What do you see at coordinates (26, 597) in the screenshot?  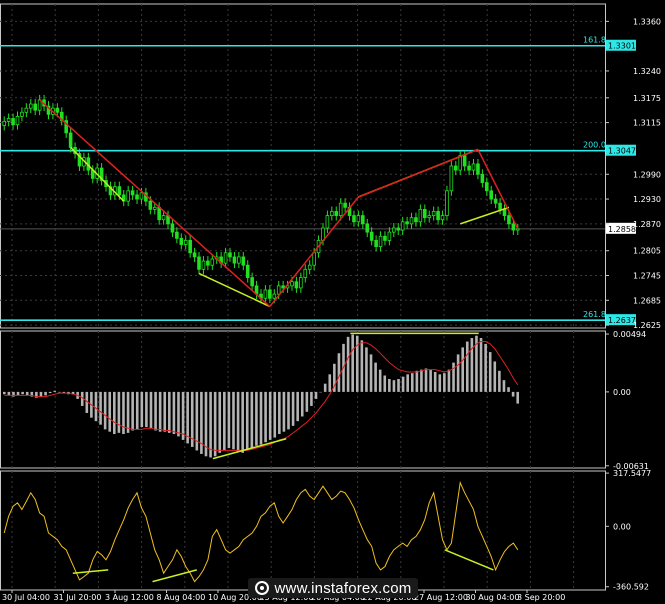 I see `time-tick-label: 30 Jul 04:00` at bounding box center [26, 597].